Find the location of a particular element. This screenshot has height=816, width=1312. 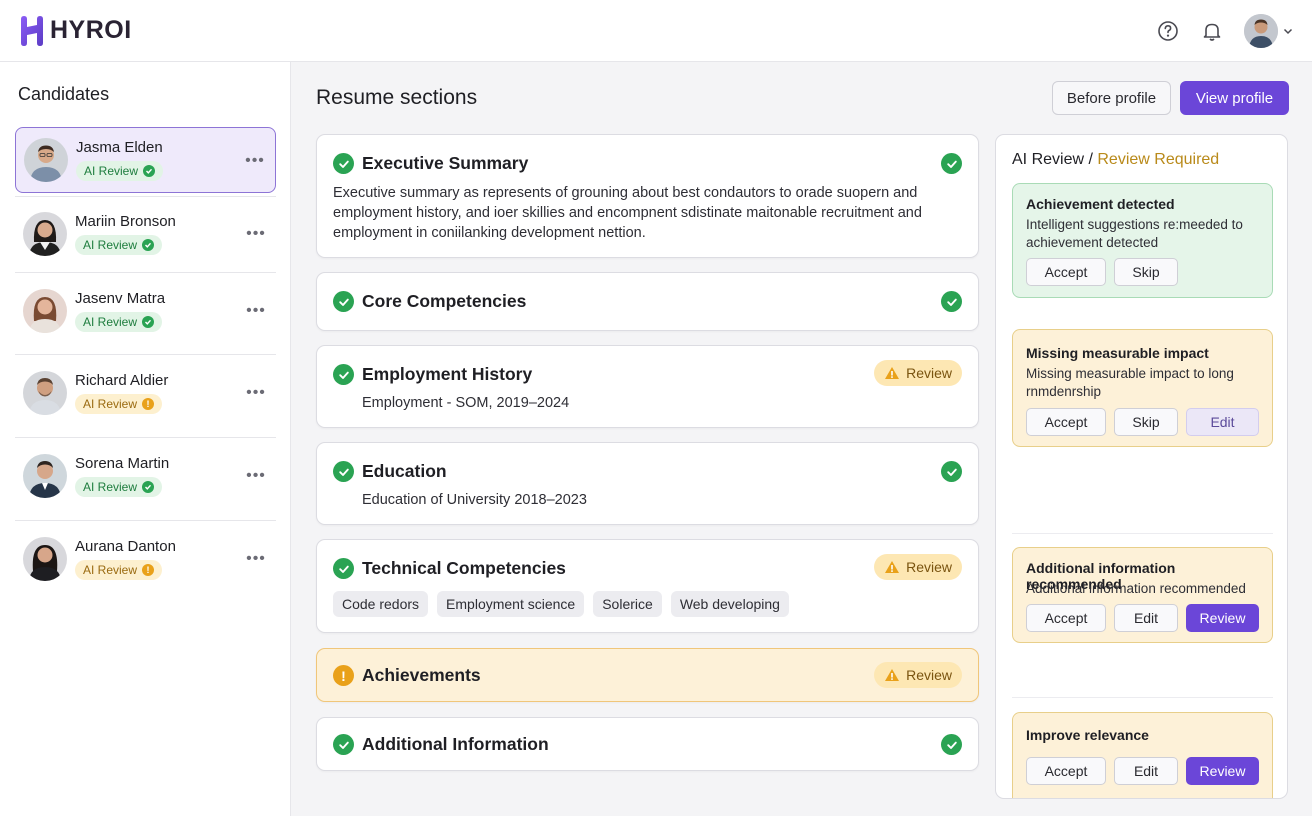

section-title: Executive Summary is located at coordinates (445, 163).